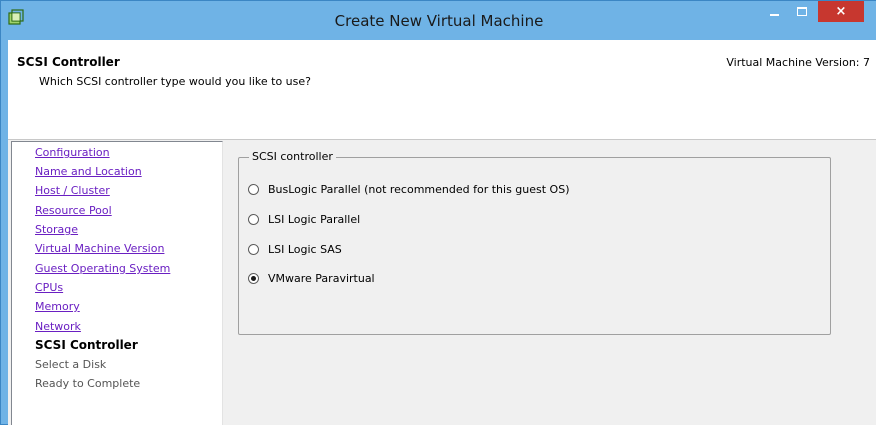  Describe the element at coordinates (88, 171) in the screenshot. I see `nav-step-name-and-location: Name and Location` at that location.